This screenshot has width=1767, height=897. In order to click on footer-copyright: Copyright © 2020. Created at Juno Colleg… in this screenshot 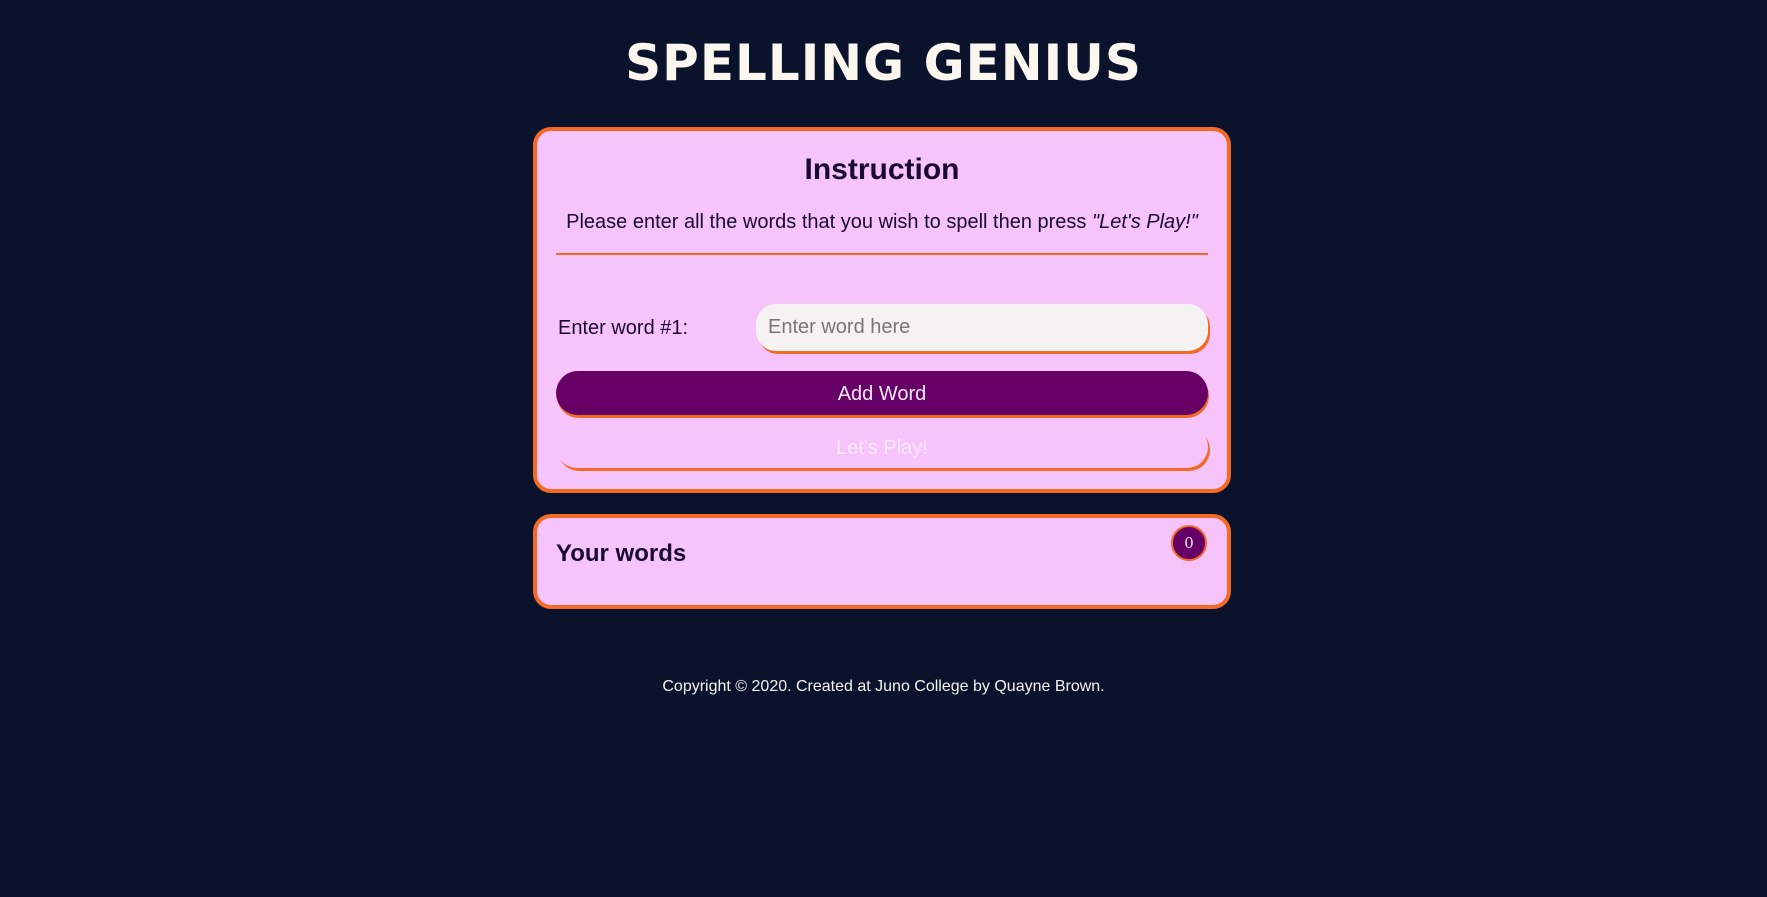, I will do `click(883, 686)`.